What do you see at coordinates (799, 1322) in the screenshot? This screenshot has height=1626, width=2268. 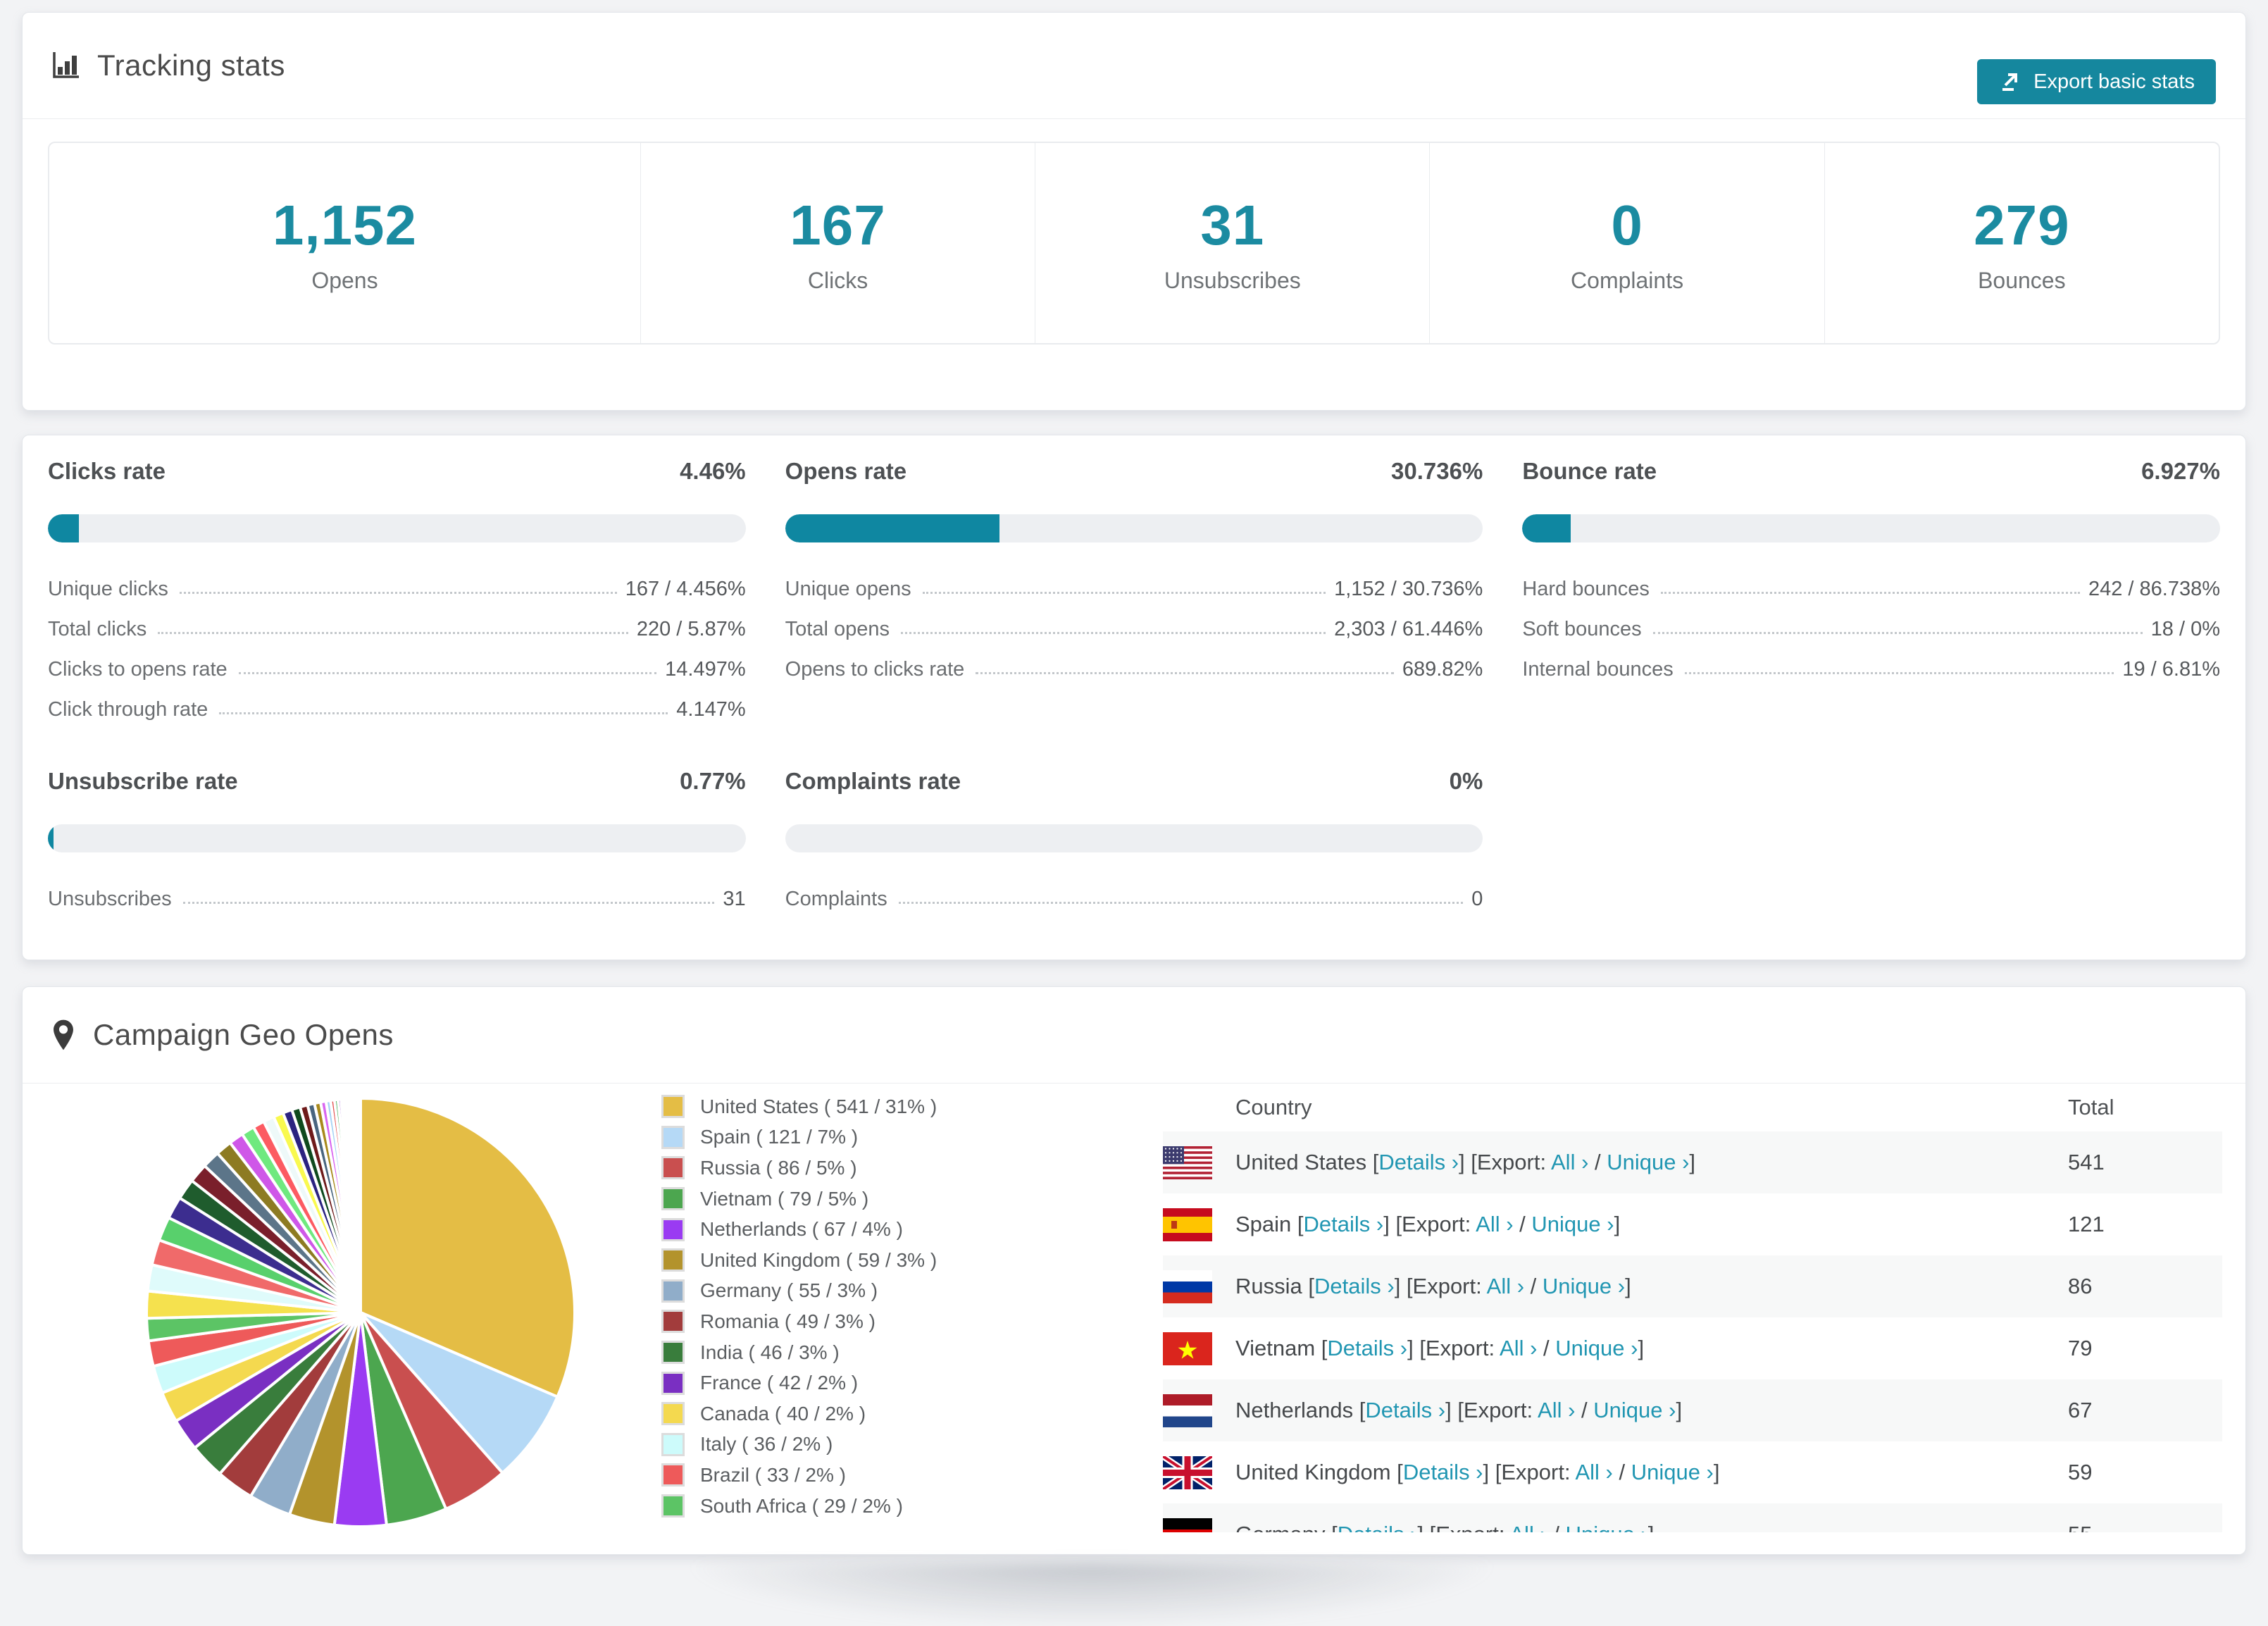 I see `legend-item: Romania ( 49 / 3% )` at bounding box center [799, 1322].